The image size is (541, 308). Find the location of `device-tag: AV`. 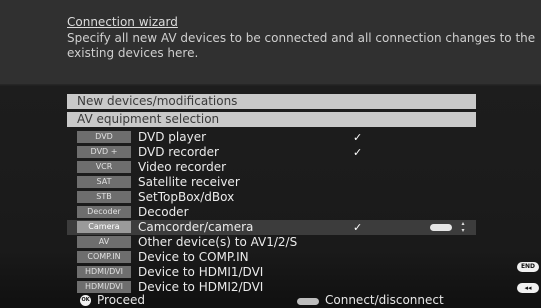

device-tag: AV is located at coordinates (104, 242).